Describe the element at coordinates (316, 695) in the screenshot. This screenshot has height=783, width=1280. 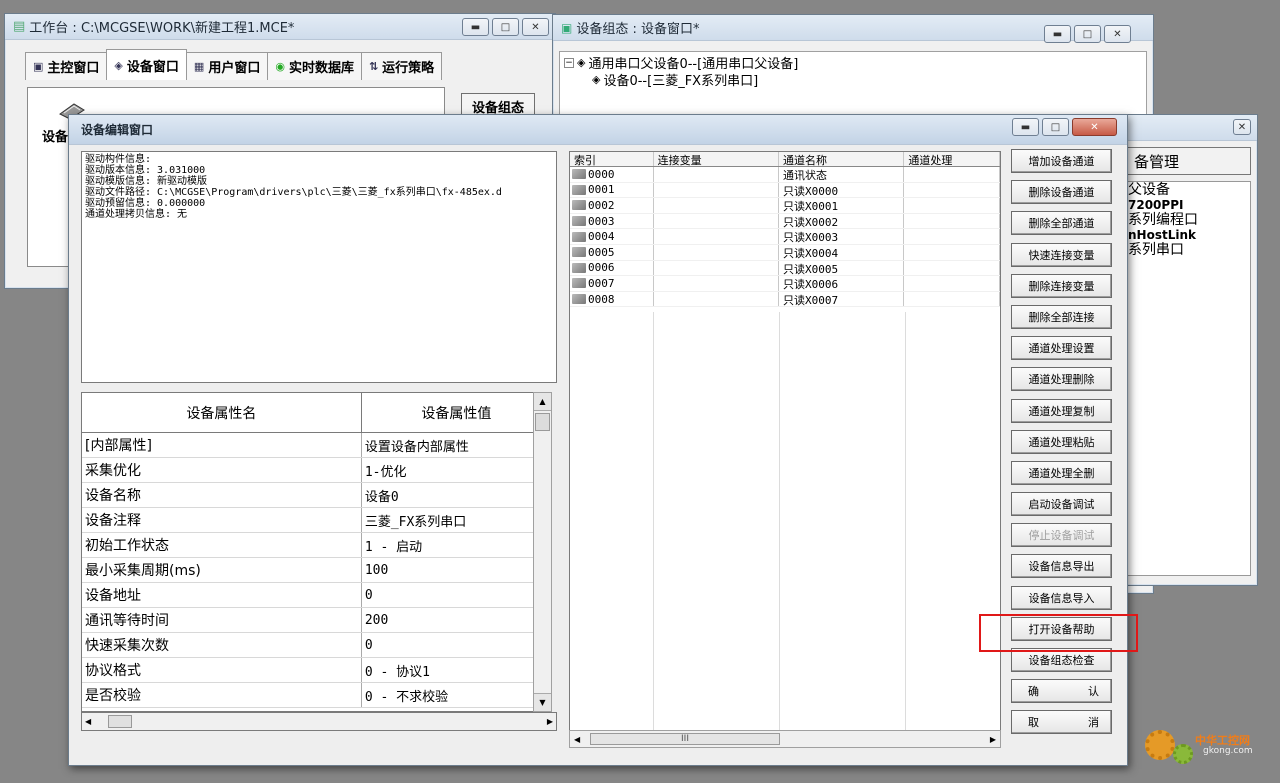
I see `table-row: 是否校验 0 - 不求校验` at that location.